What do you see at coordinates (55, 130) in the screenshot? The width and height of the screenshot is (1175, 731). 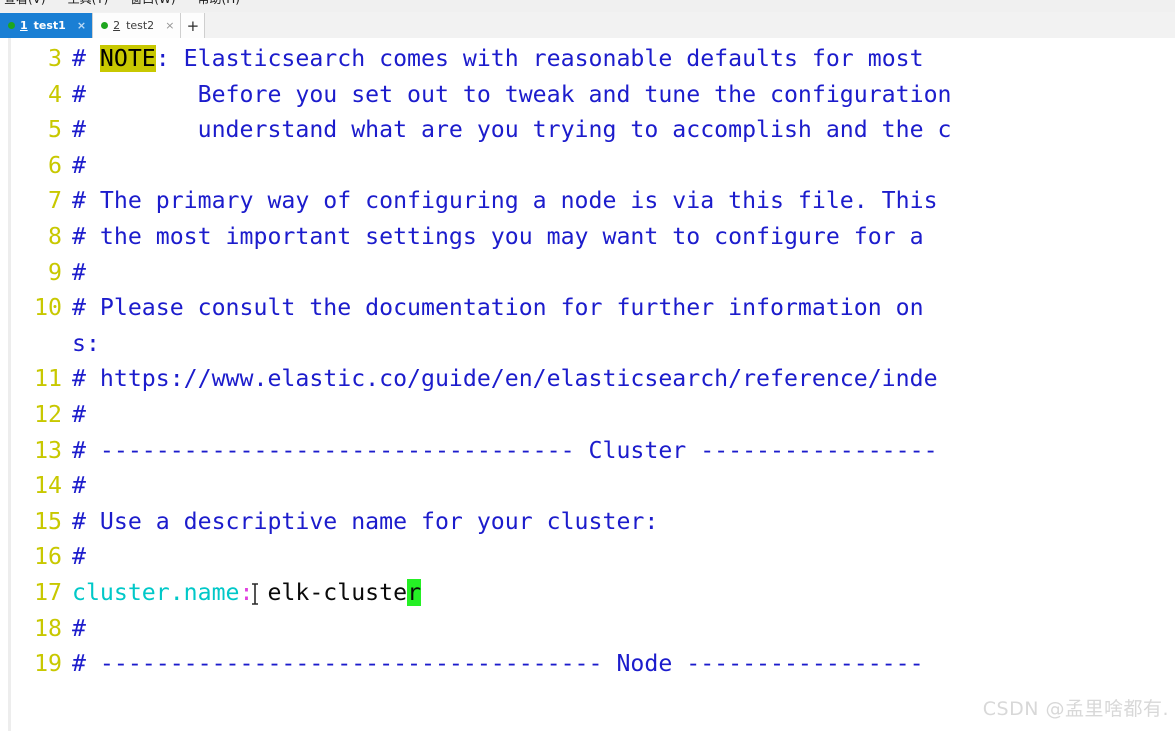 I see `line-number: 5` at bounding box center [55, 130].